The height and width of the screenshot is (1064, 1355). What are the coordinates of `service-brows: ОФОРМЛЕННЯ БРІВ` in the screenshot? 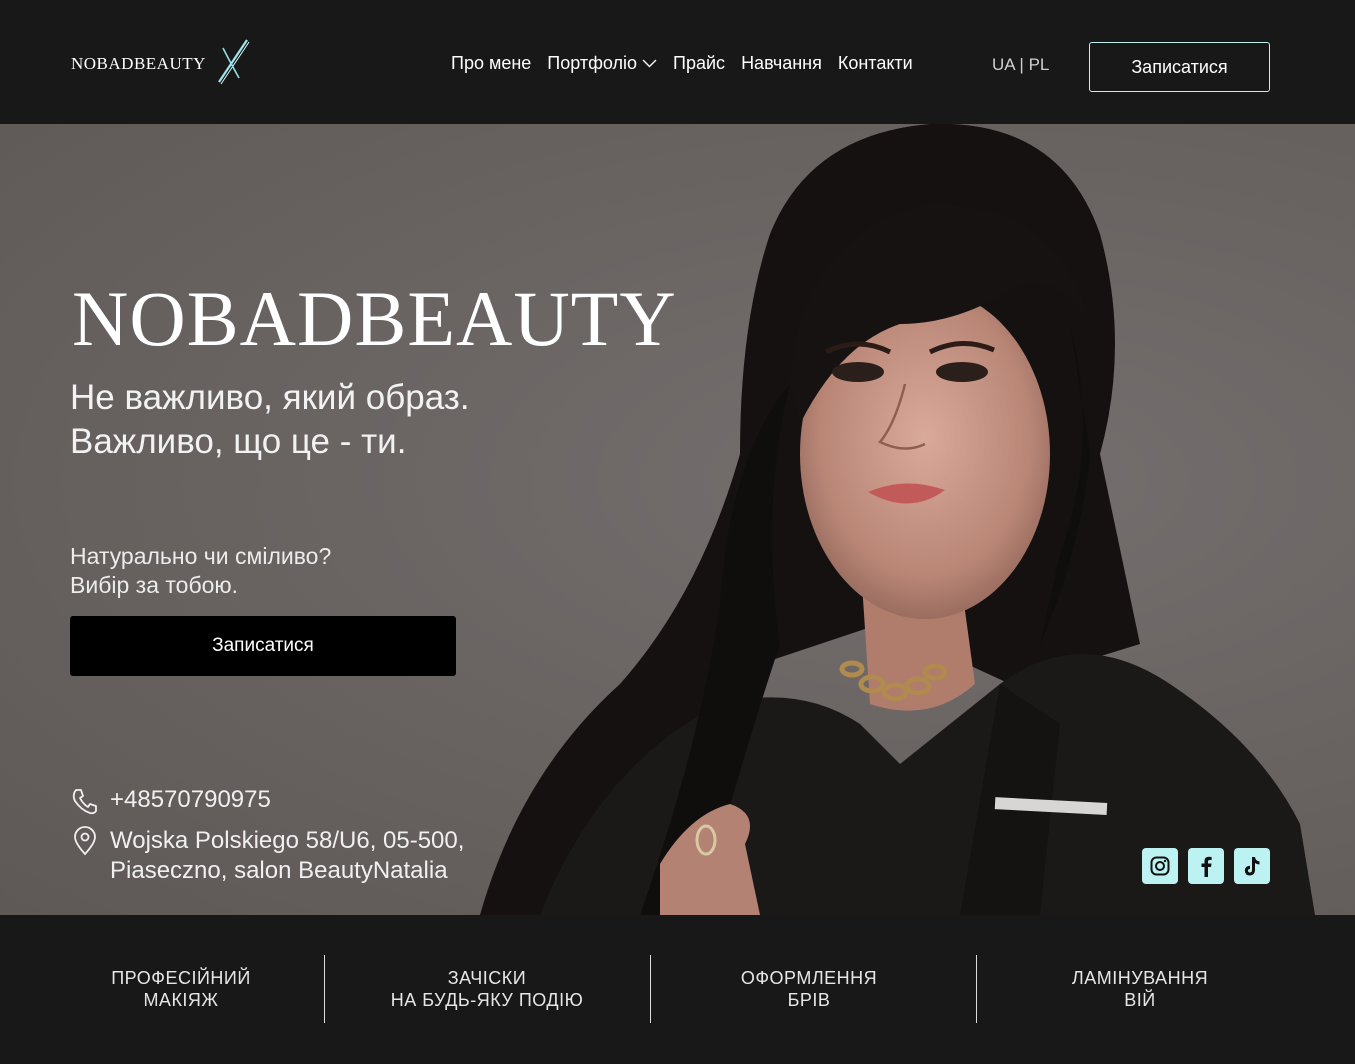 It's located at (809, 989).